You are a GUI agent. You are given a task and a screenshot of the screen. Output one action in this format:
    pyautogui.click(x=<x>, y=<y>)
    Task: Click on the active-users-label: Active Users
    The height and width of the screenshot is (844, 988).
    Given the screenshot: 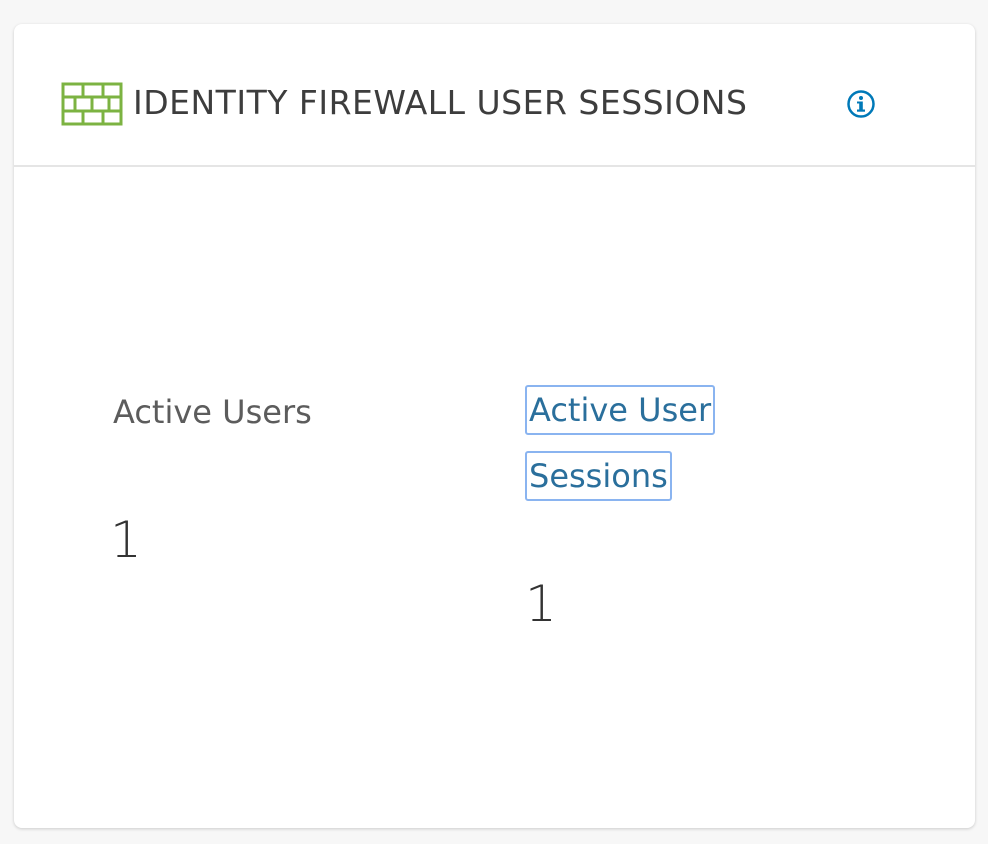 What is the action you would take?
    pyautogui.click(x=212, y=412)
    